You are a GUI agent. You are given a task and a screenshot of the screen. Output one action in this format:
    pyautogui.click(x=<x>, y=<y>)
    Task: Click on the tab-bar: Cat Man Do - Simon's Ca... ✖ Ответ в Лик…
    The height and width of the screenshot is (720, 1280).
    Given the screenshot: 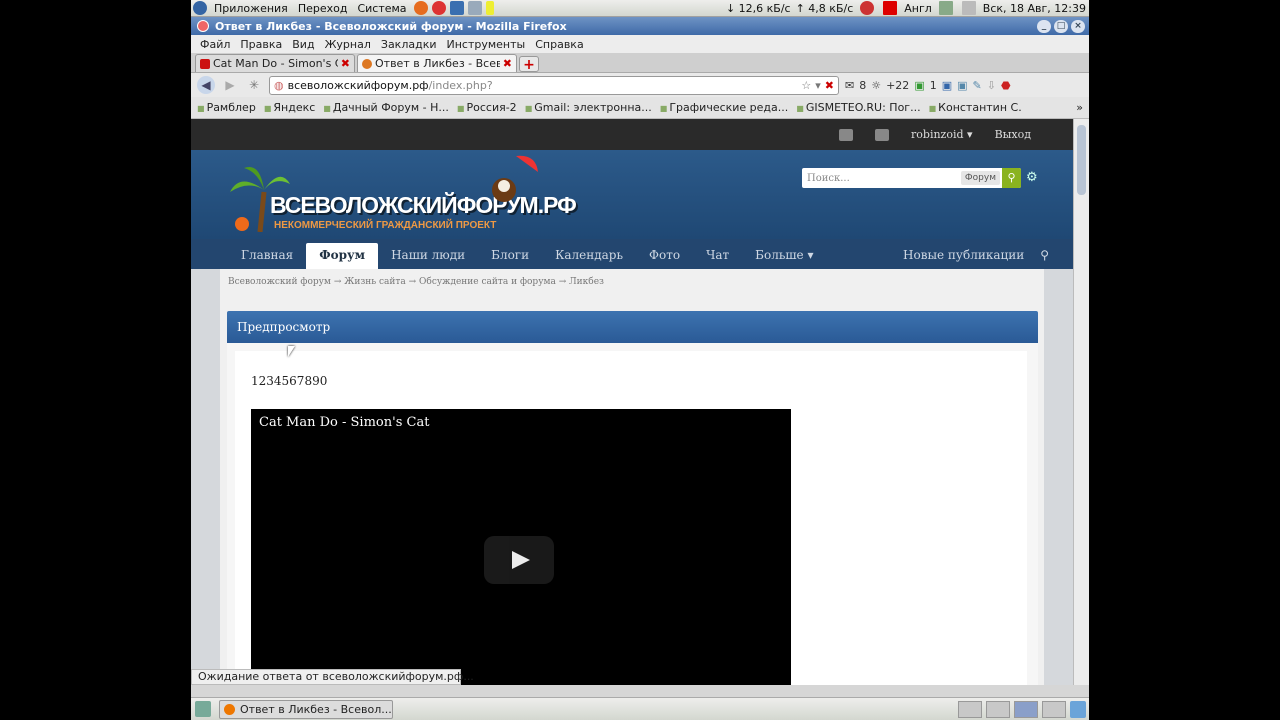 What is the action you would take?
    pyautogui.click(x=640, y=63)
    